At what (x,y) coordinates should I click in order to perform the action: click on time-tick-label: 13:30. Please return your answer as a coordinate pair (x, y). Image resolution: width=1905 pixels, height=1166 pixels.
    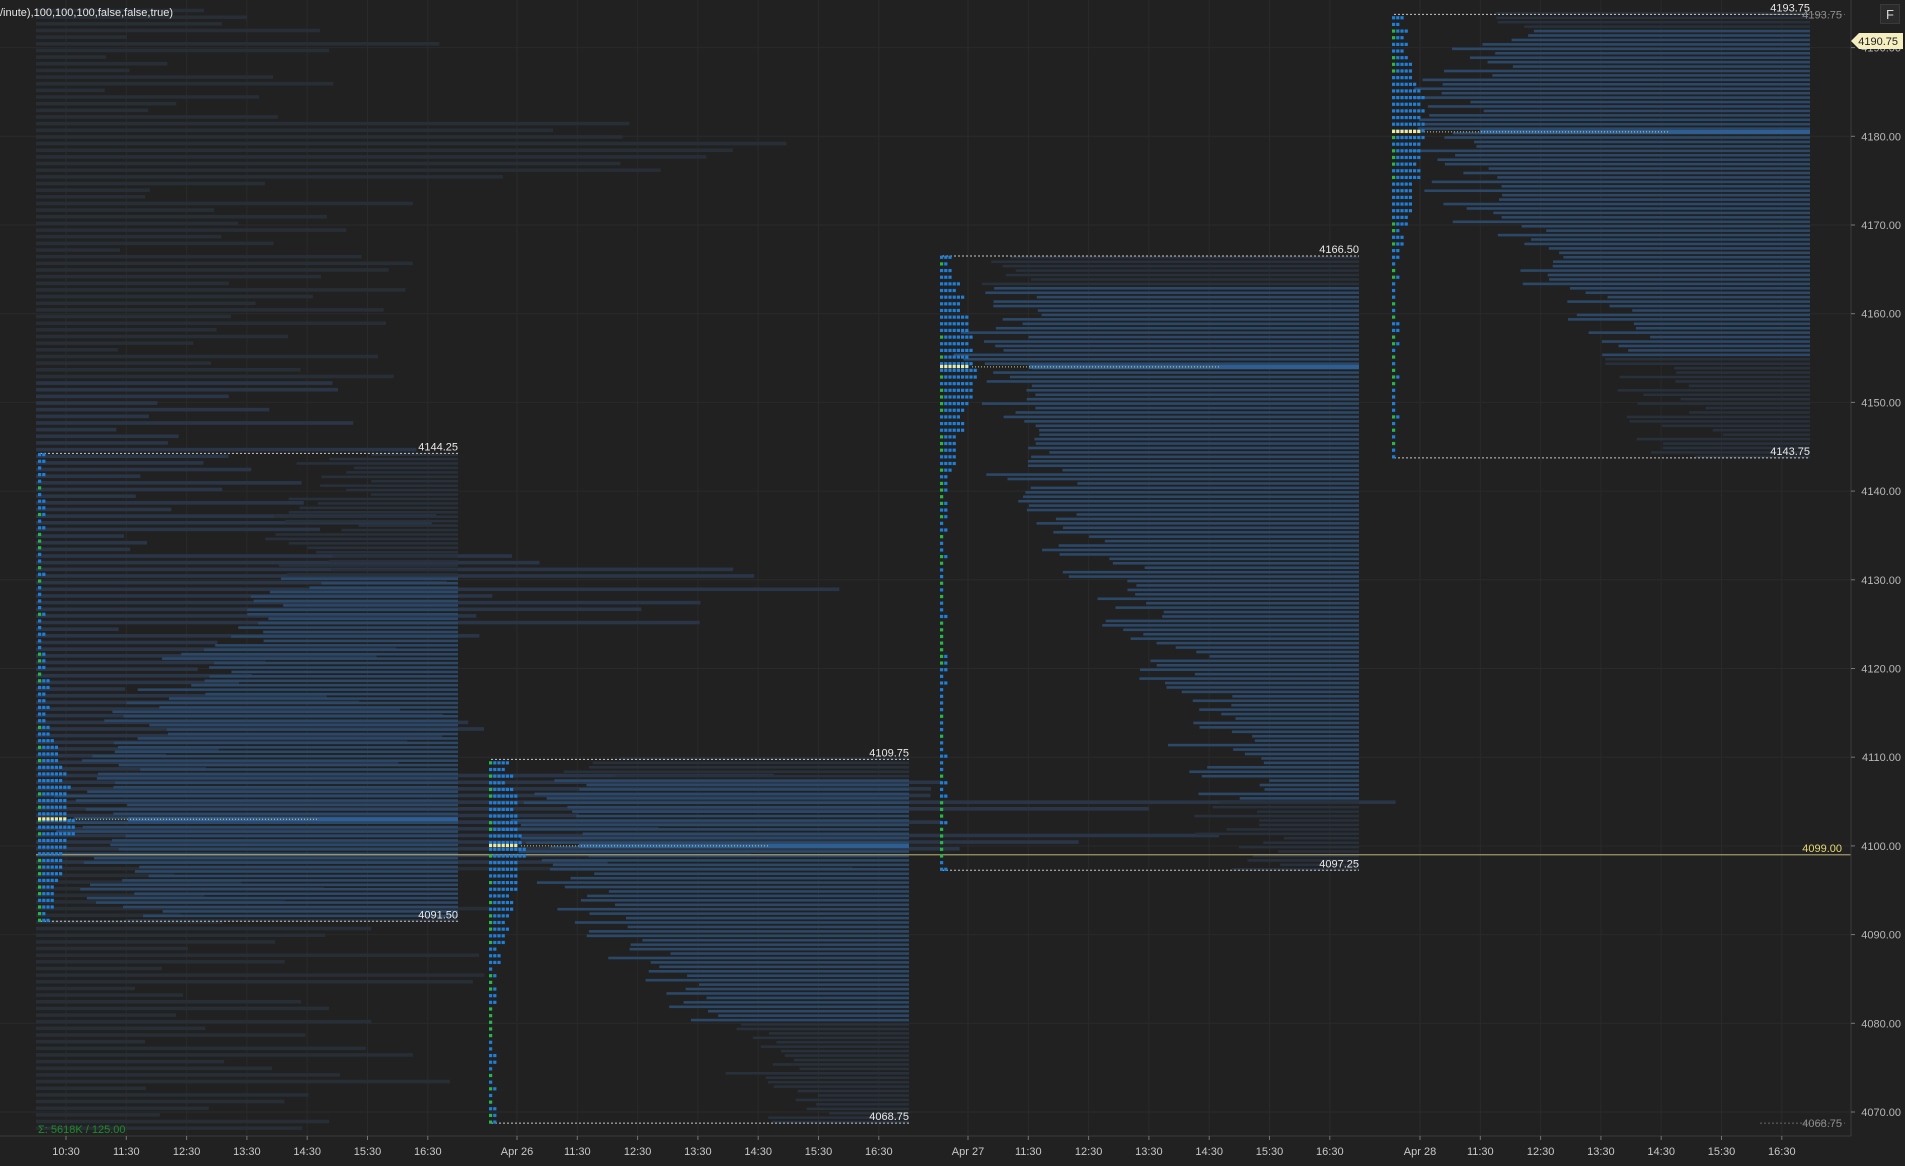
    Looking at the image, I should click on (698, 1152).